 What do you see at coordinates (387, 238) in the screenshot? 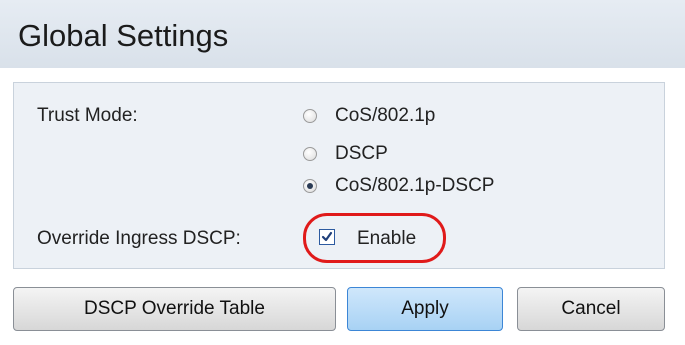
I see `enable-label: Enable` at bounding box center [387, 238].